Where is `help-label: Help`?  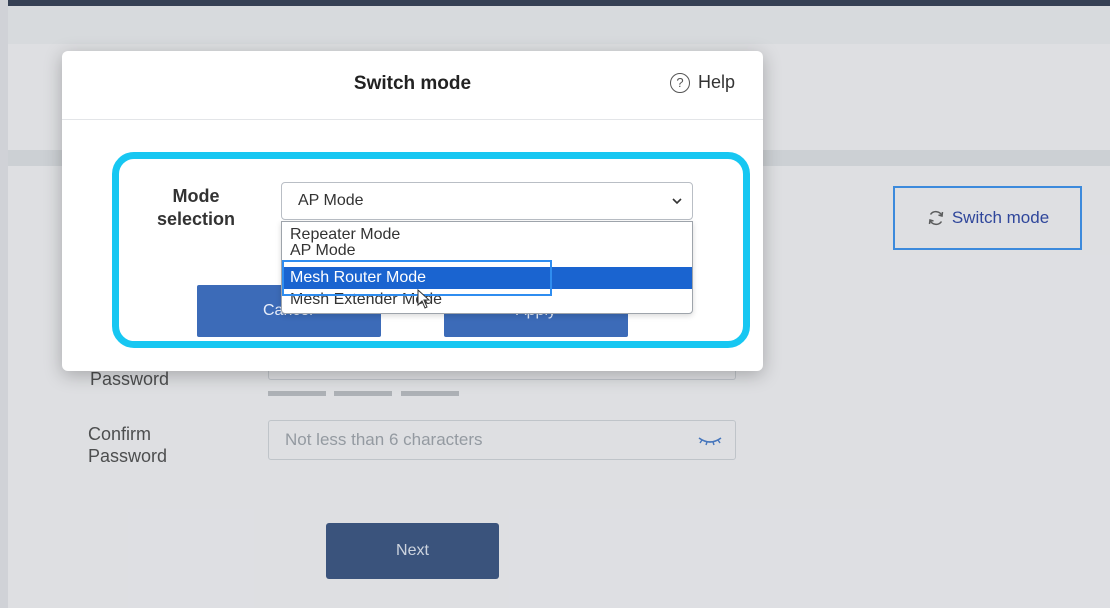 help-label: Help is located at coordinates (717, 82).